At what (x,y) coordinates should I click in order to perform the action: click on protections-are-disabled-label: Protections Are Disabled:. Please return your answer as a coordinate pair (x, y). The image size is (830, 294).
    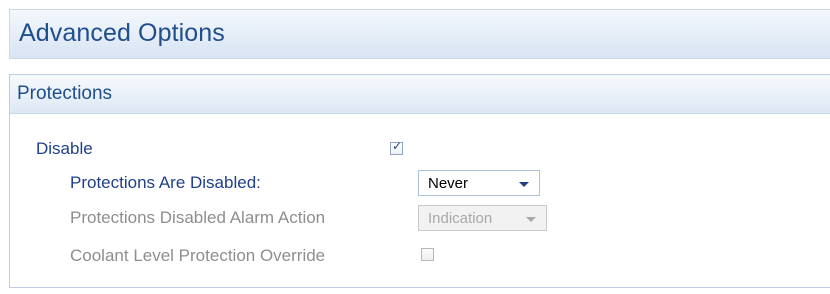
    Looking at the image, I should click on (165, 182).